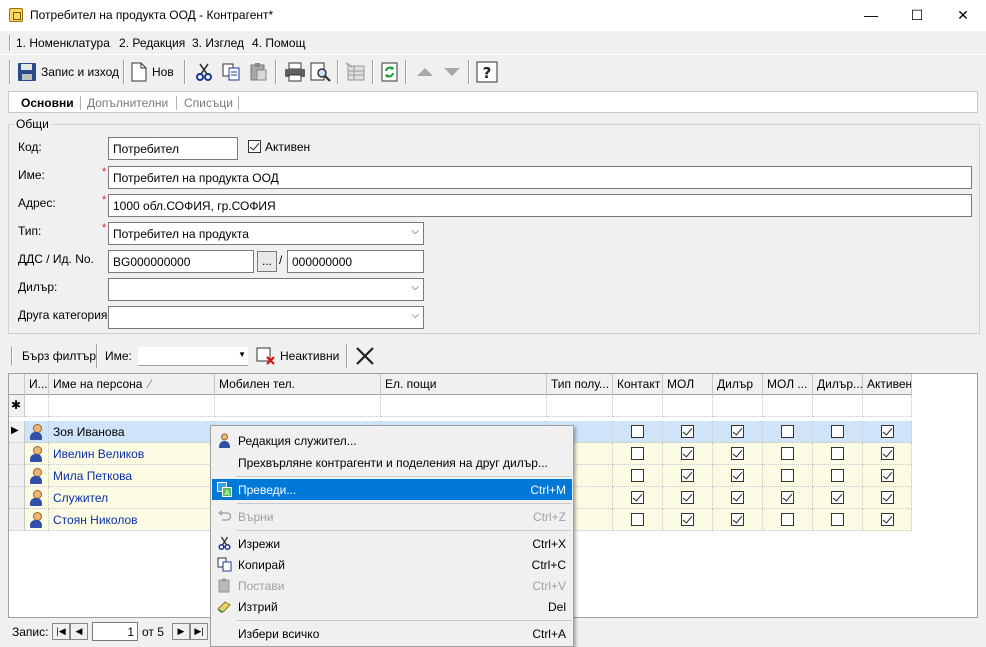 This screenshot has height=647, width=986. I want to click on export-button, so click(356, 72).